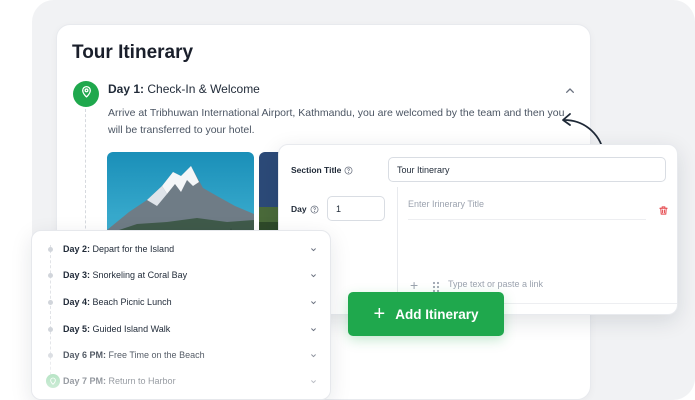 This screenshot has width=695, height=400. Describe the element at coordinates (527, 169) in the screenshot. I see `section-title-input: Tour Itinerary` at that location.